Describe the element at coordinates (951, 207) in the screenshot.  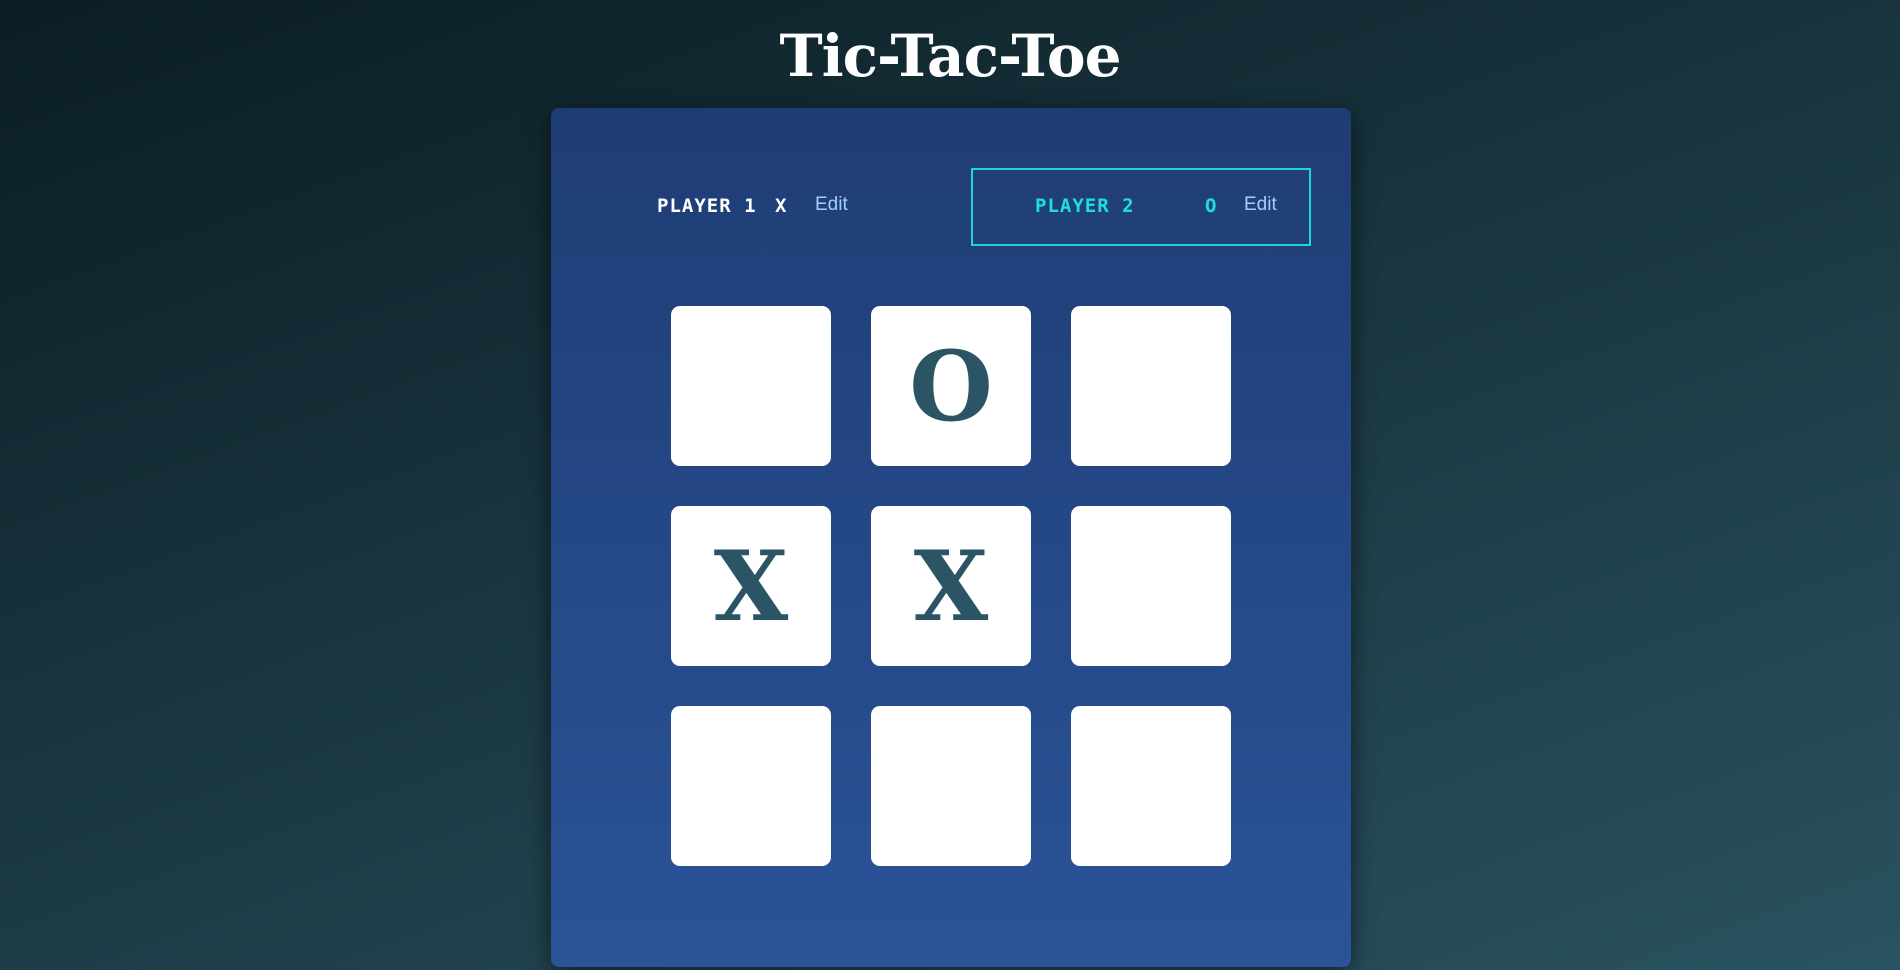
I see `players-bar: PLAYER 1 X Edit PLAYER 2 O Edit` at that location.